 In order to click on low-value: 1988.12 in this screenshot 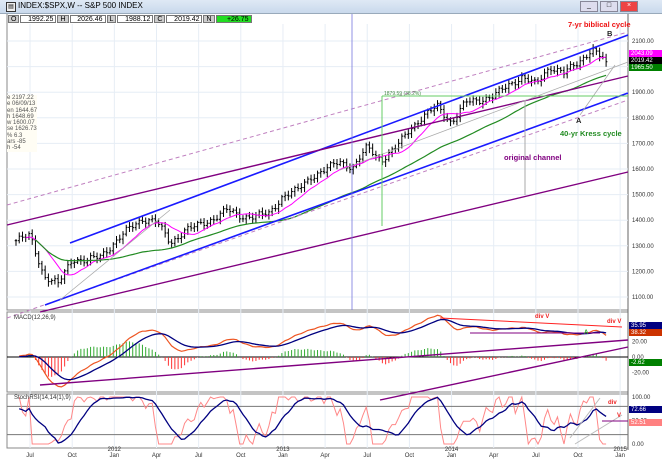, I will do `click(135, 19)`.